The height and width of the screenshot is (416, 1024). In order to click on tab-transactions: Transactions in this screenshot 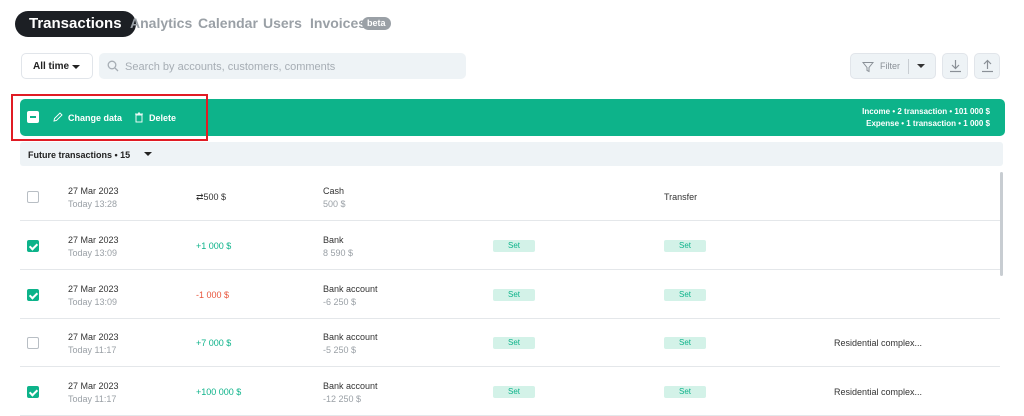, I will do `click(75, 24)`.